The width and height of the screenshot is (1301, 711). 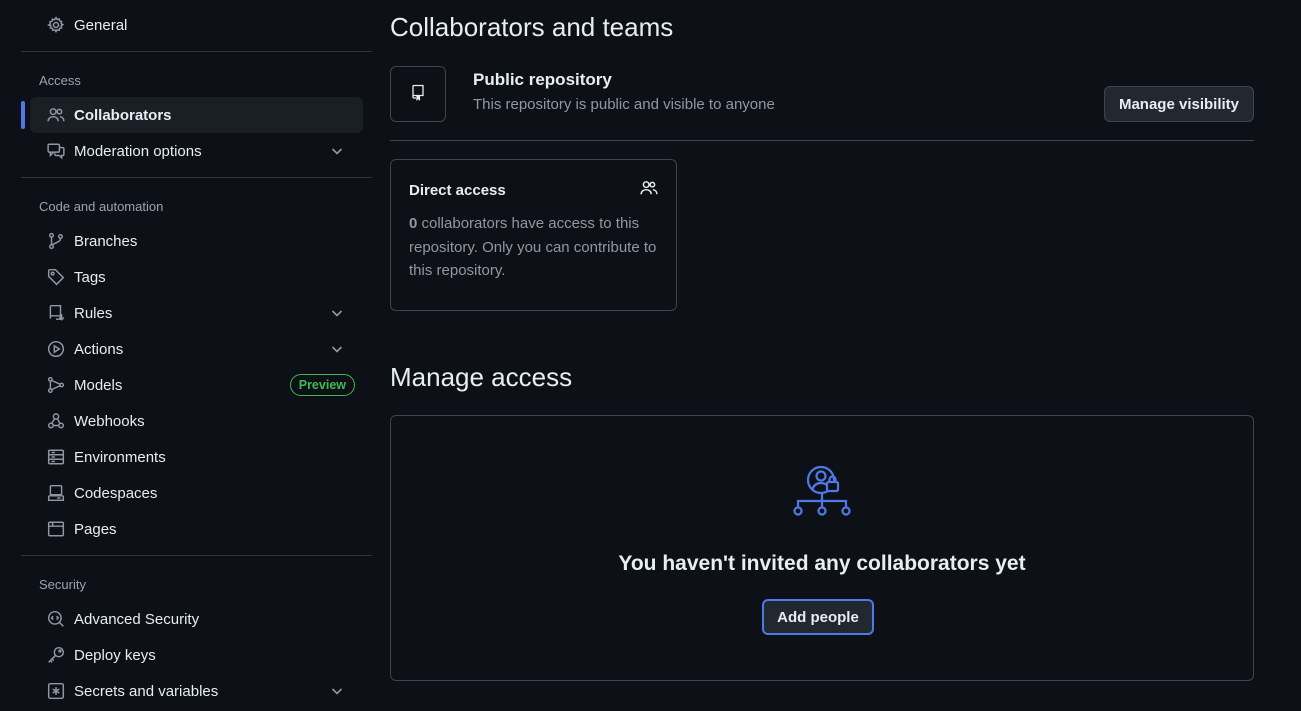 What do you see at coordinates (138, 151) in the screenshot?
I see `sidebar-item-label: Moderation options` at bounding box center [138, 151].